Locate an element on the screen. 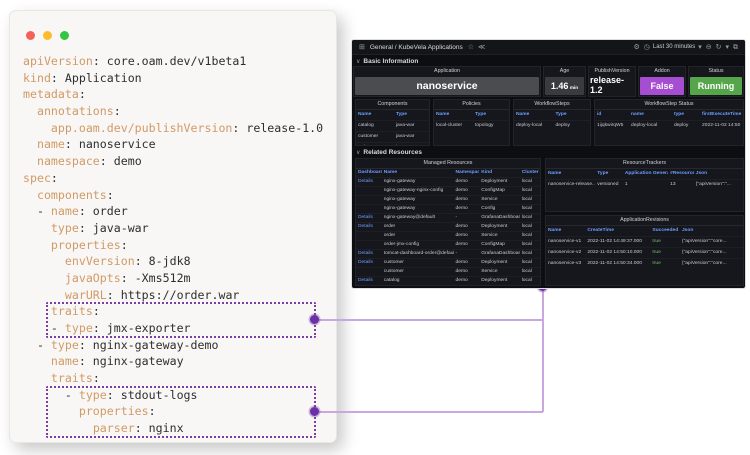  panel-title: Age is located at coordinates (564, 71).